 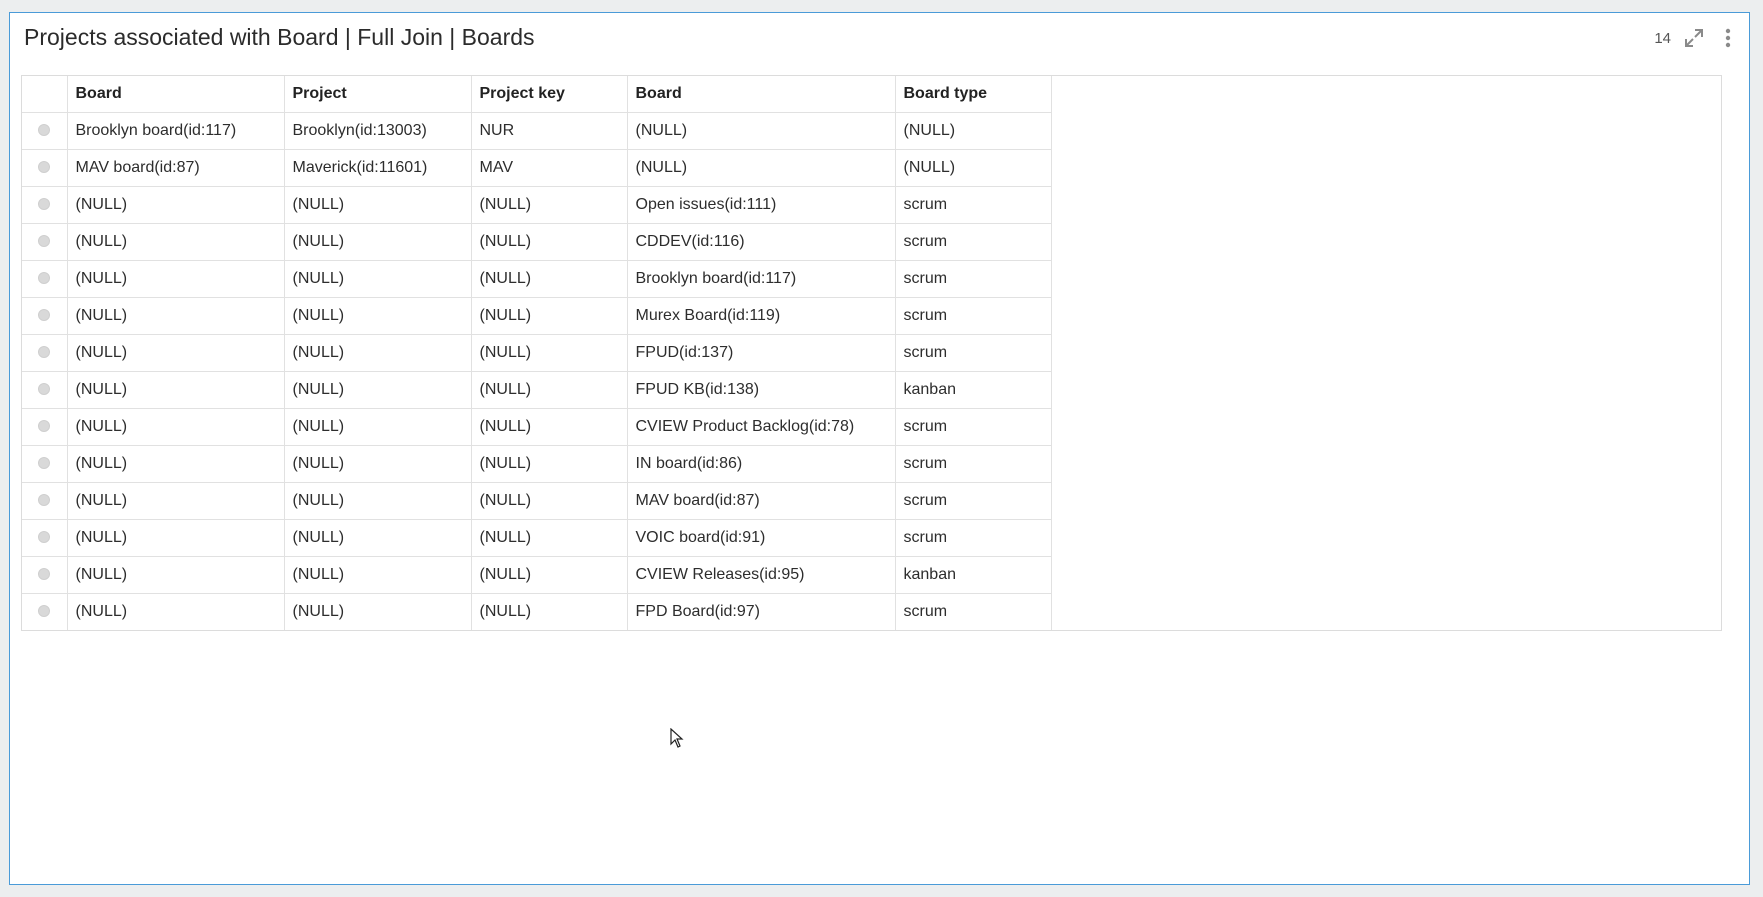 What do you see at coordinates (761, 538) in the screenshot?
I see `cell-board-2: VOIC board(id:91)` at bounding box center [761, 538].